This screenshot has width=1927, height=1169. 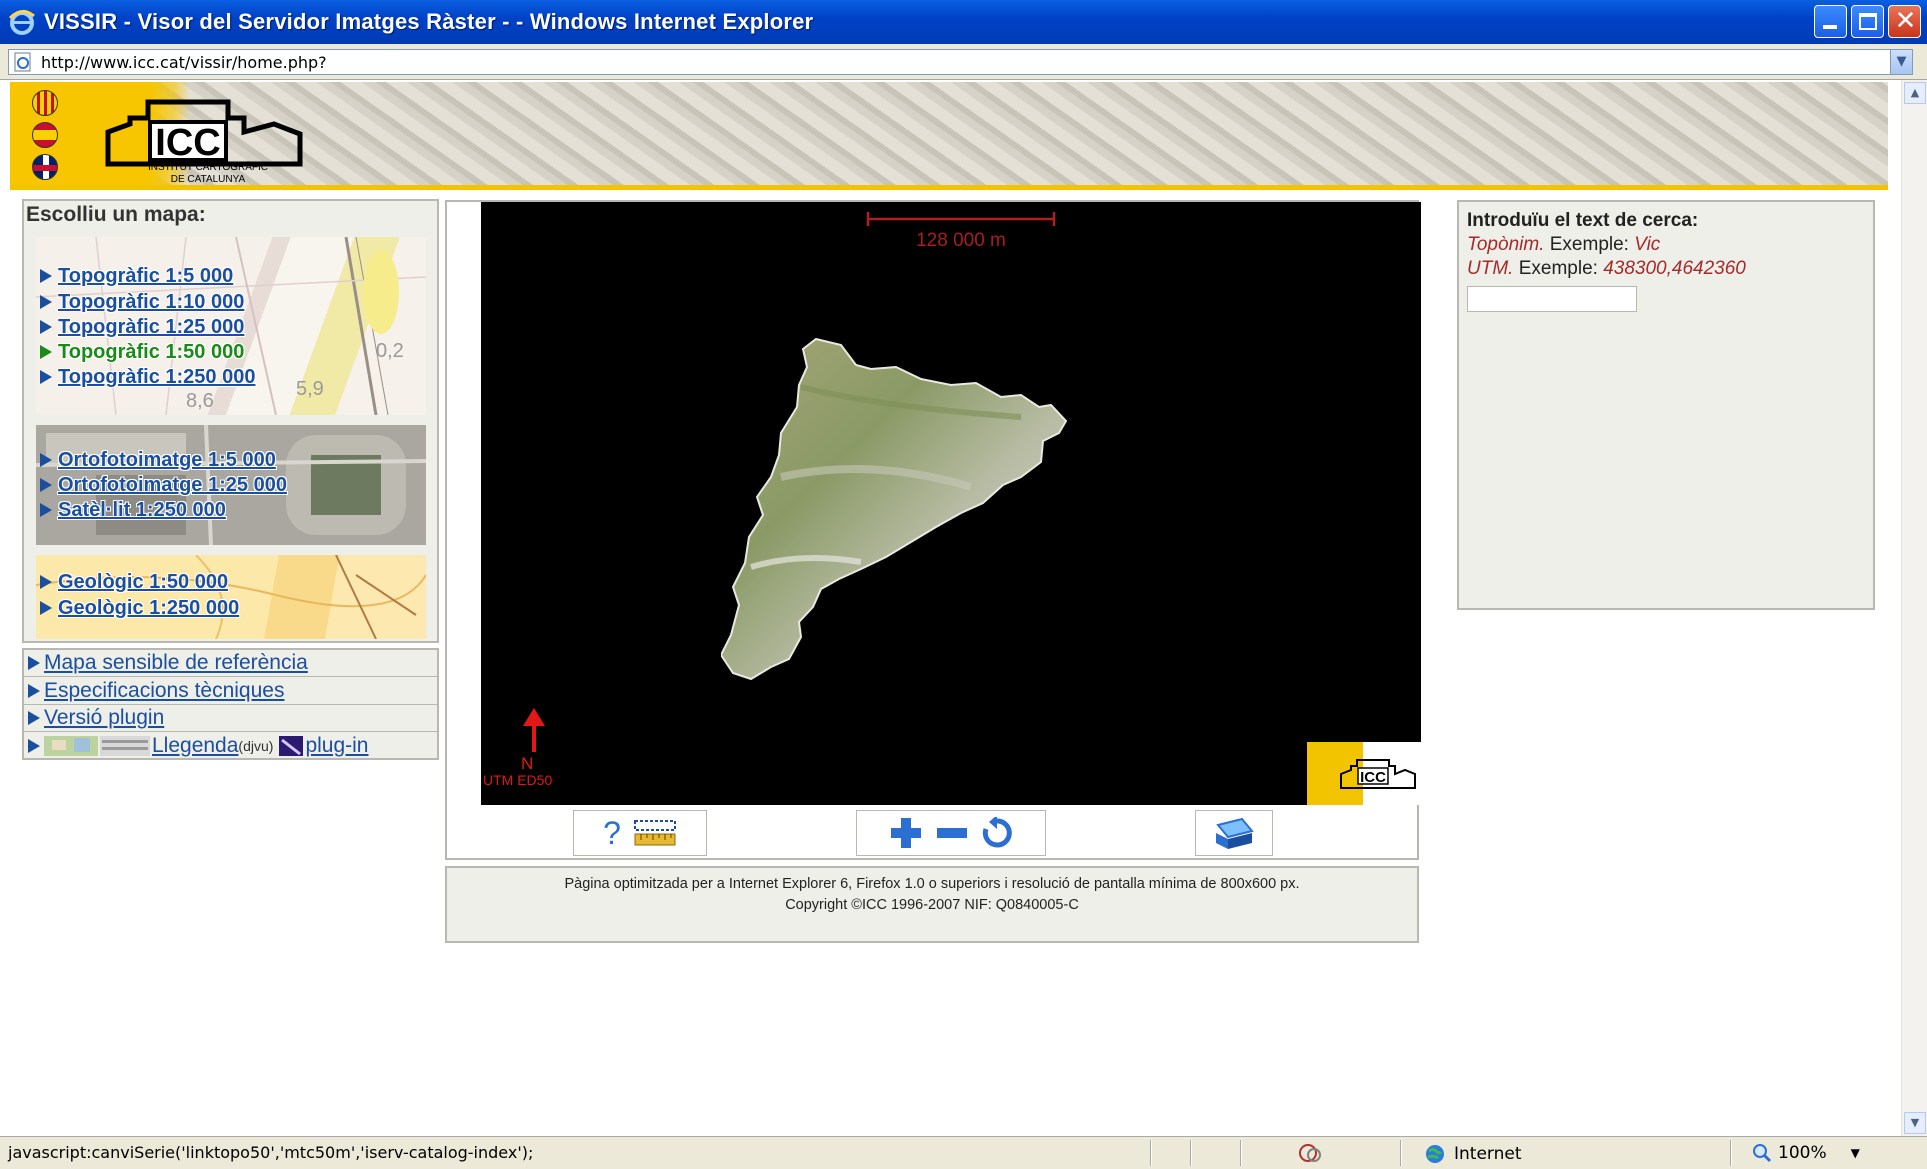 What do you see at coordinates (1666, 245) in the screenshot?
I see `toponym-example-line: Topònim. Exemple: Vic` at bounding box center [1666, 245].